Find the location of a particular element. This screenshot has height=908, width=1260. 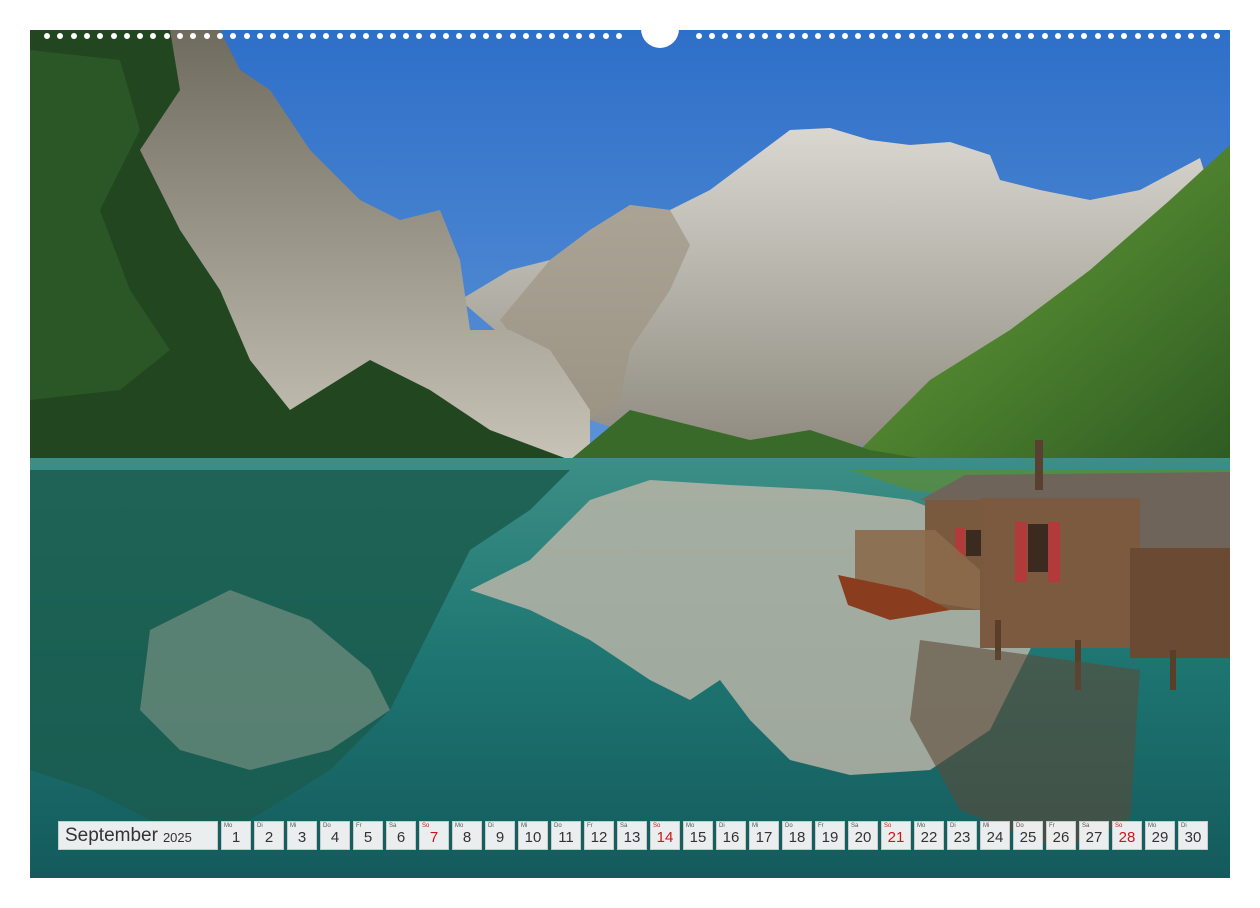

day-cell: Mo 22 is located at coordinates (929, 835).